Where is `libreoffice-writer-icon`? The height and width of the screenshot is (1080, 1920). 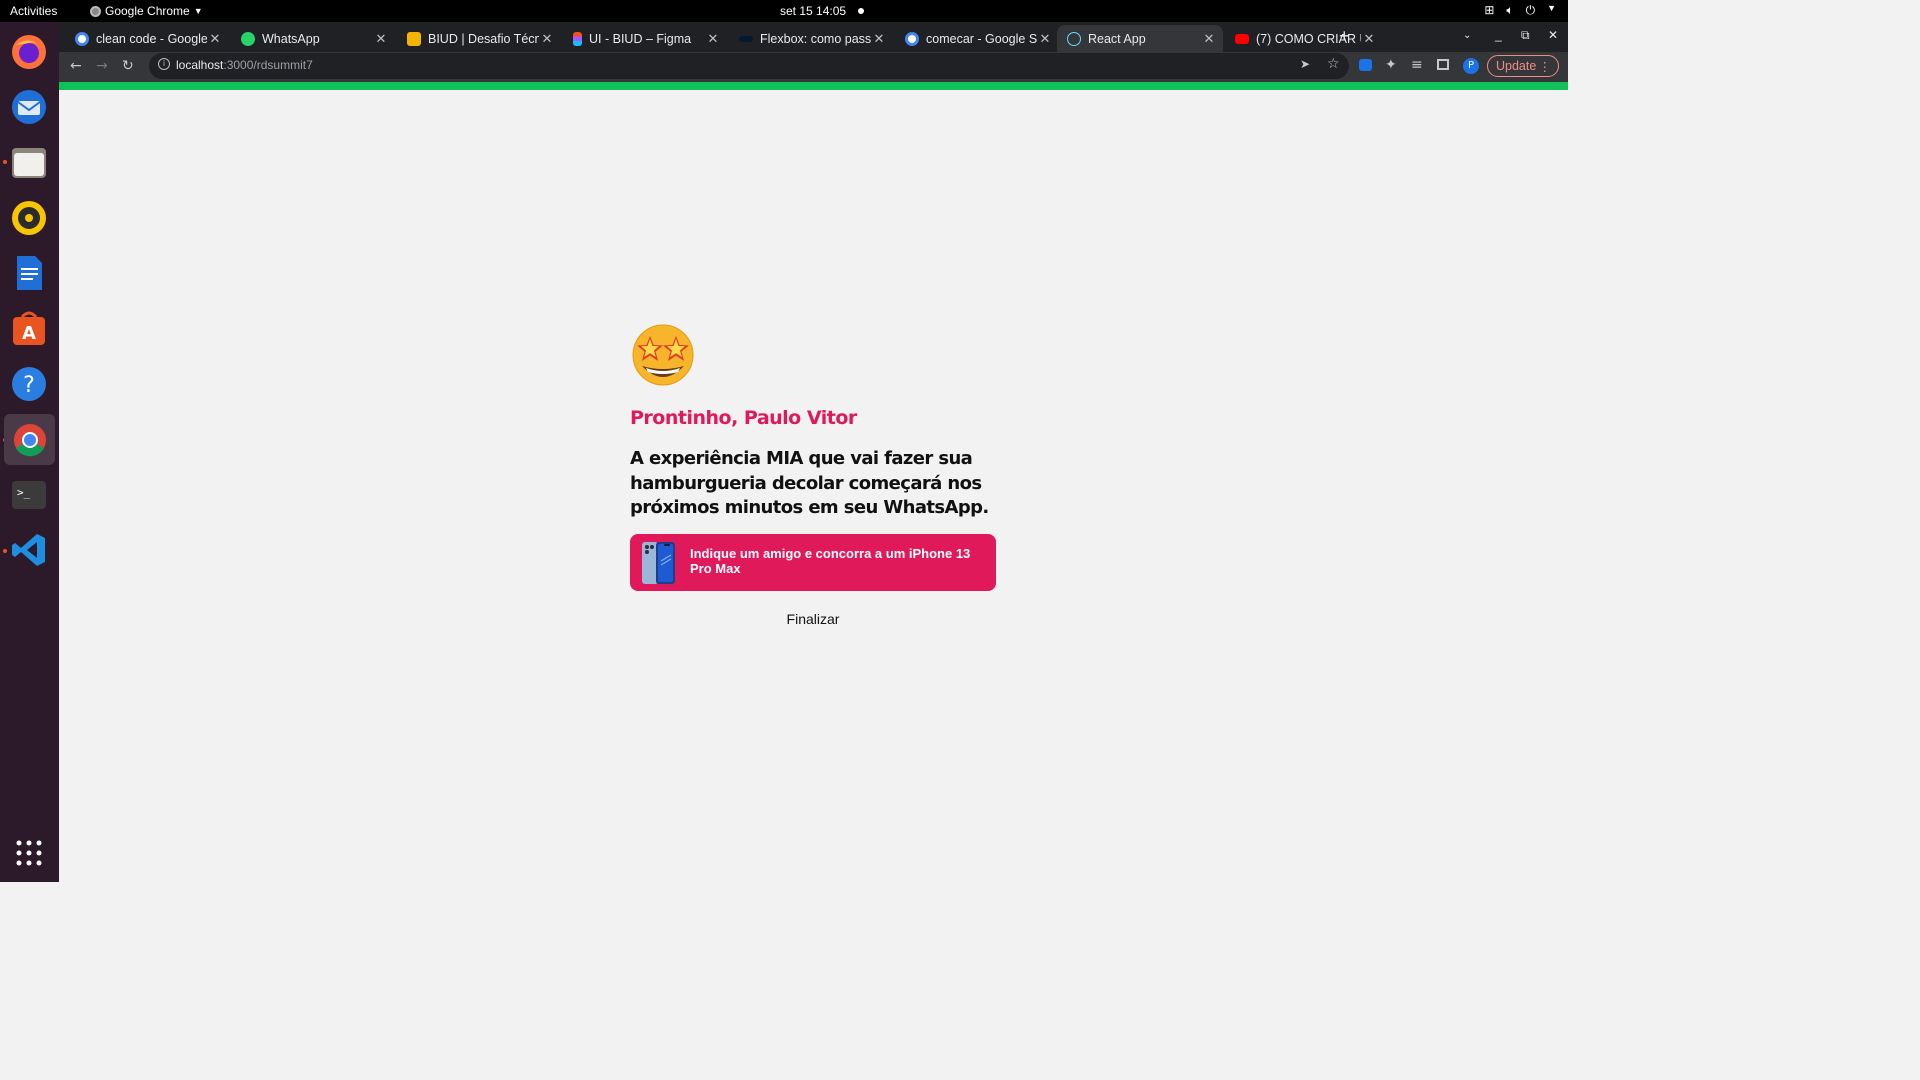 libreoffice-writer-icon is located at coordinates (29, 273).